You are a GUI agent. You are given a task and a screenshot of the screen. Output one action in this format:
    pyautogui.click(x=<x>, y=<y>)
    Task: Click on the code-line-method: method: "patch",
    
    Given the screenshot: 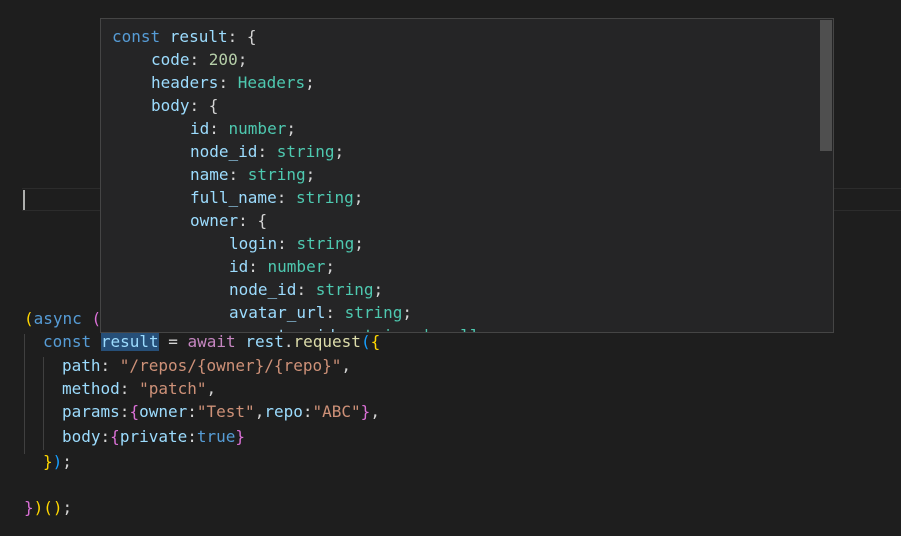 What is the action you would take?
    pyautogui.click(x=139, y=388)
    